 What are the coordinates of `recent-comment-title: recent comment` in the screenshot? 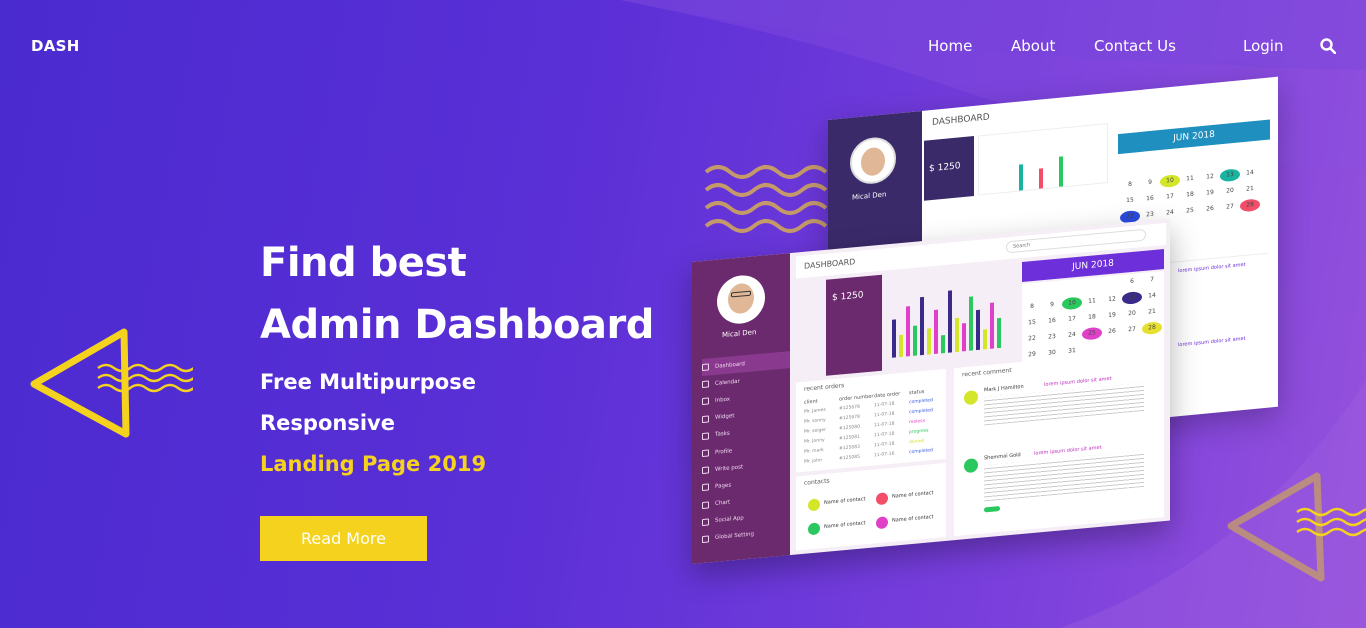 It's located at (987, 372).